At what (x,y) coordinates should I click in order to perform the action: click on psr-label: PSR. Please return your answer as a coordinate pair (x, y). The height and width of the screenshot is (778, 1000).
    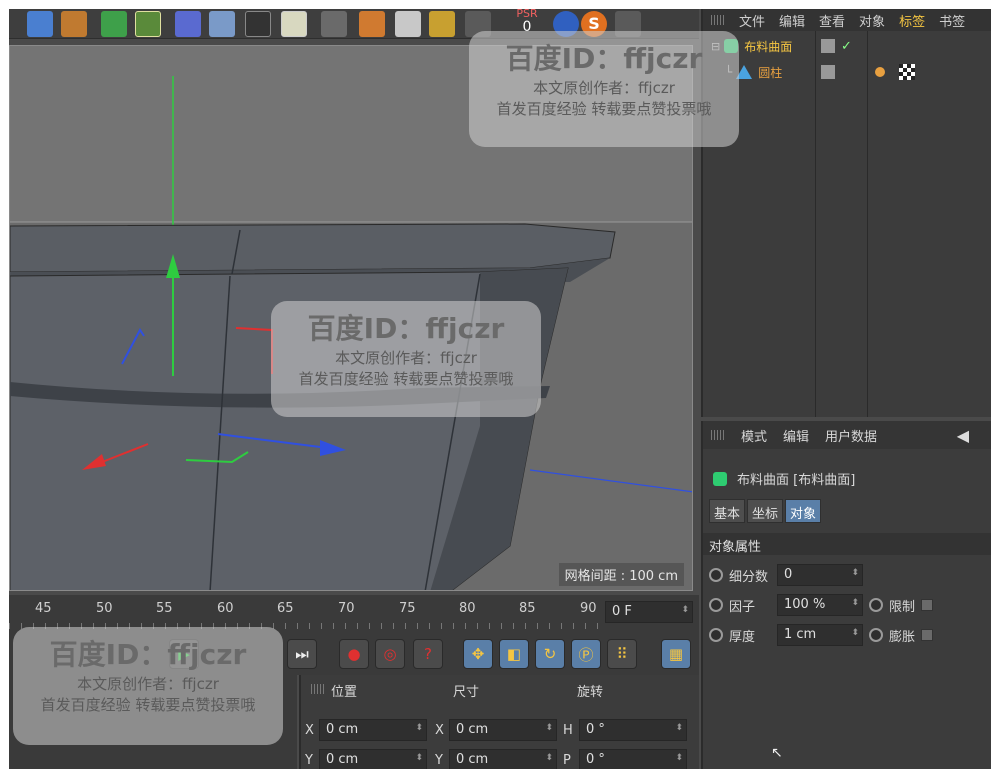
    Looking at the image, I should click on (527, 14).